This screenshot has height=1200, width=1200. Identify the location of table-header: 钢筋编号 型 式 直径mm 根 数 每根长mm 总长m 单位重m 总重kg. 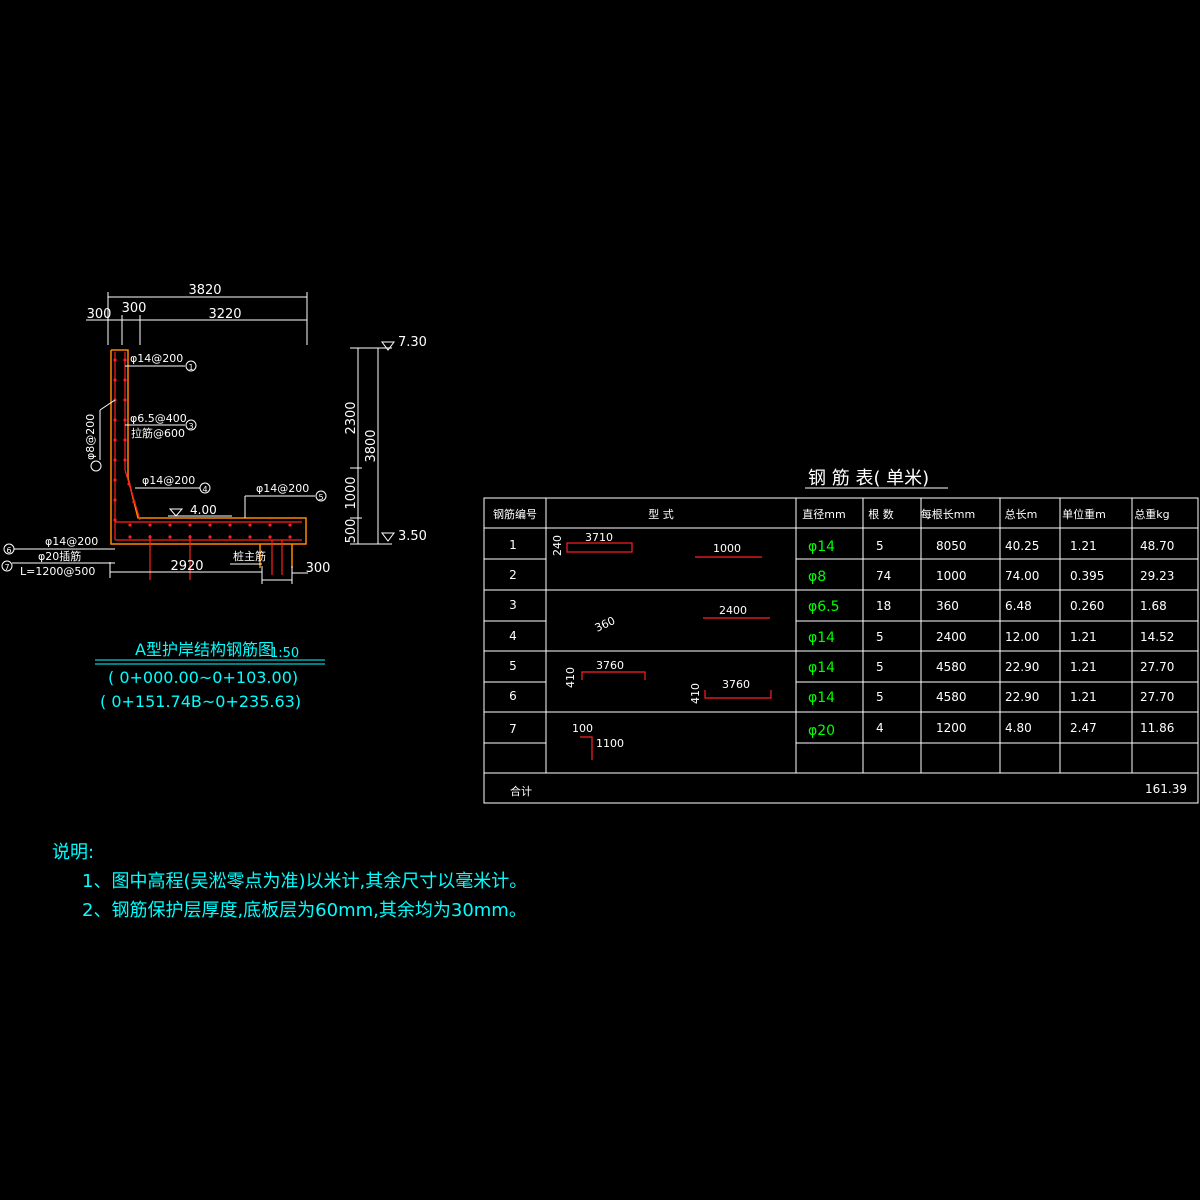
(831, 514).